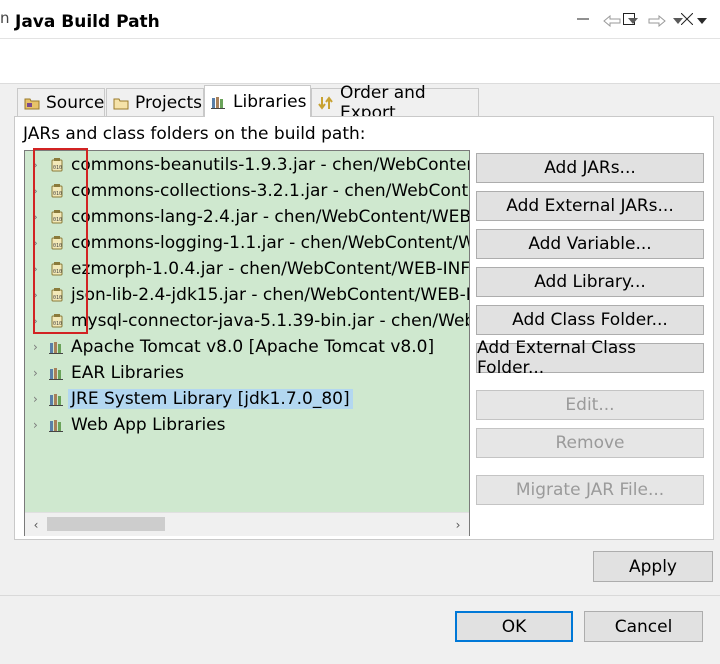 This screenshot has width=720, height=664. Describe the element at coordinates (87, 22) in the screenshot. I see `page-title: Java Build Path` at that location.